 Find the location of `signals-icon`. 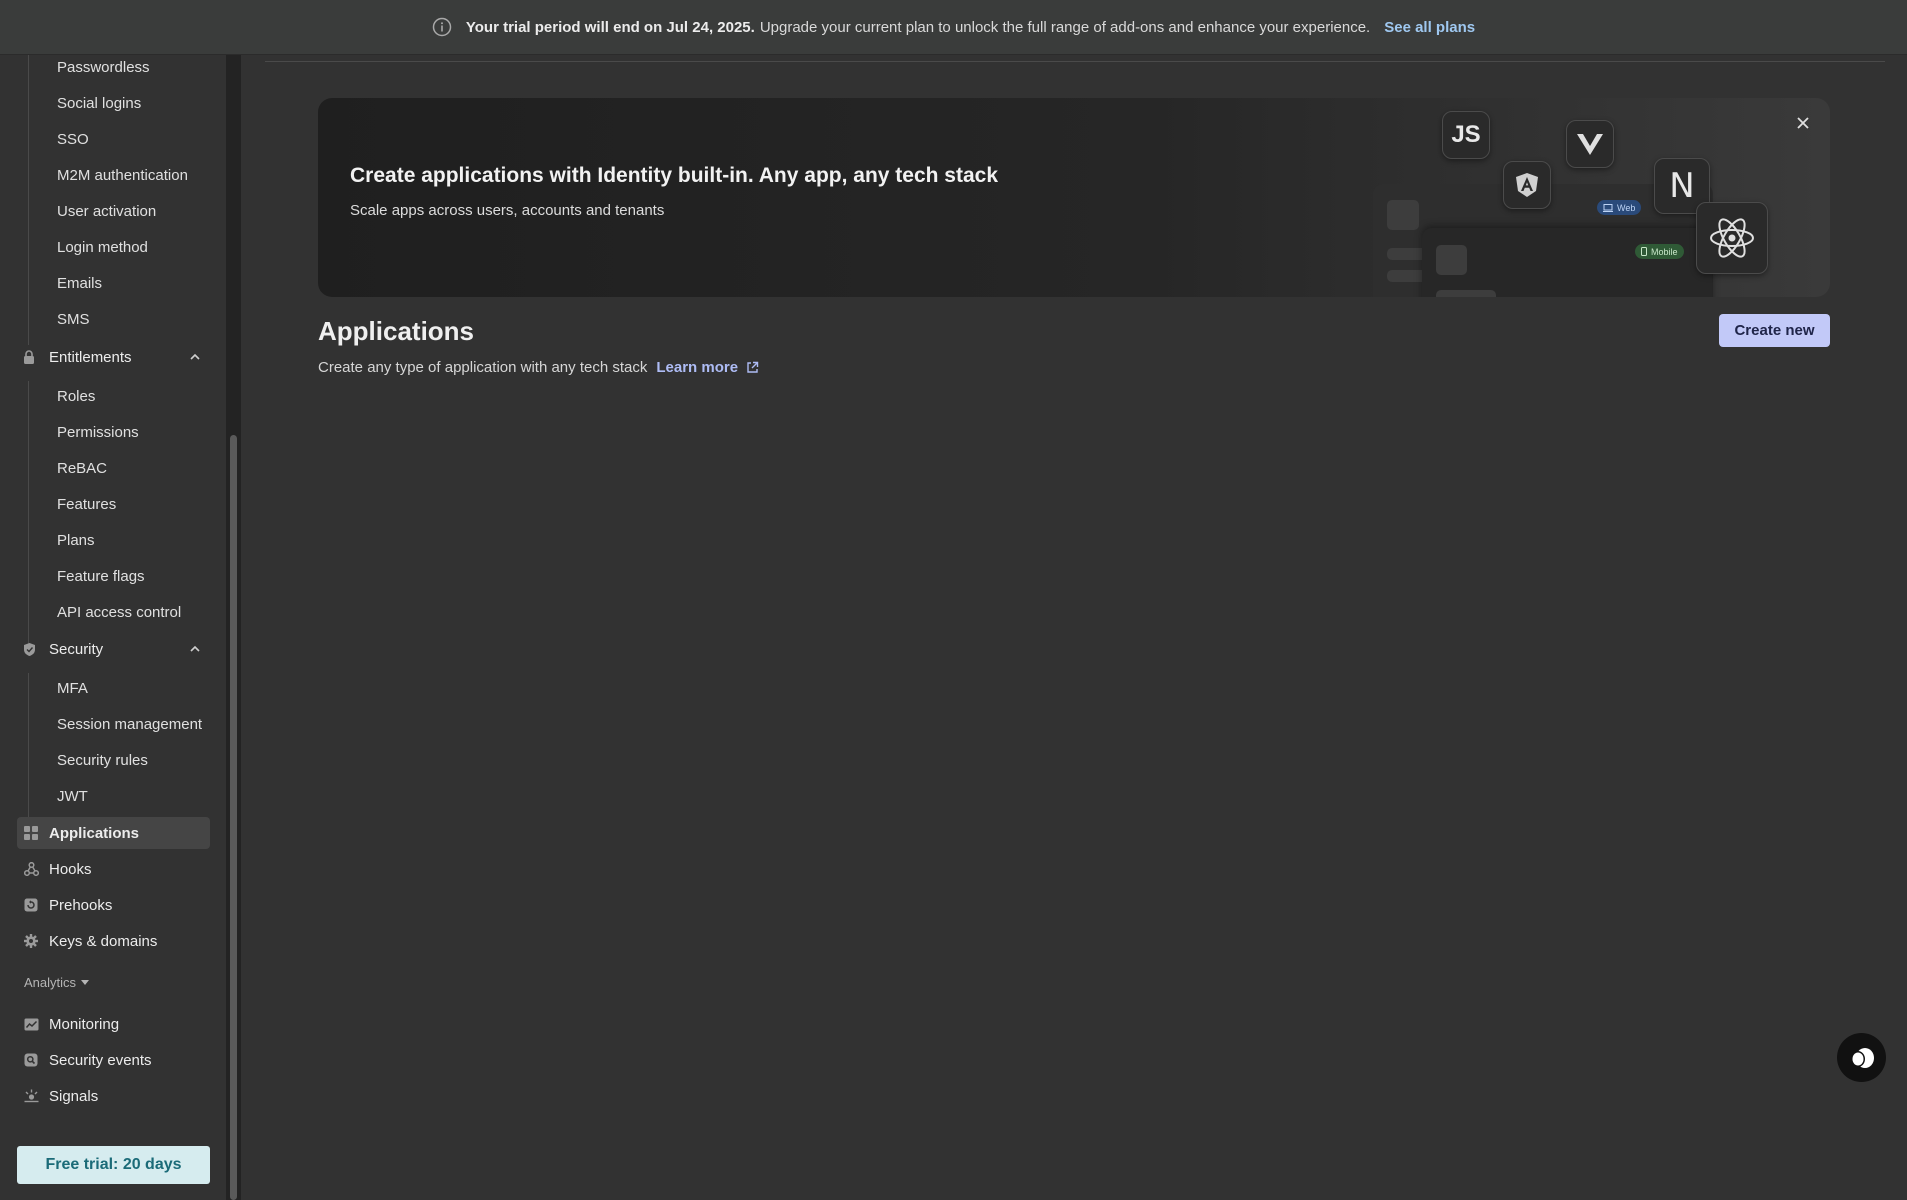

signals-icon is located at coordinates (31, 1096).